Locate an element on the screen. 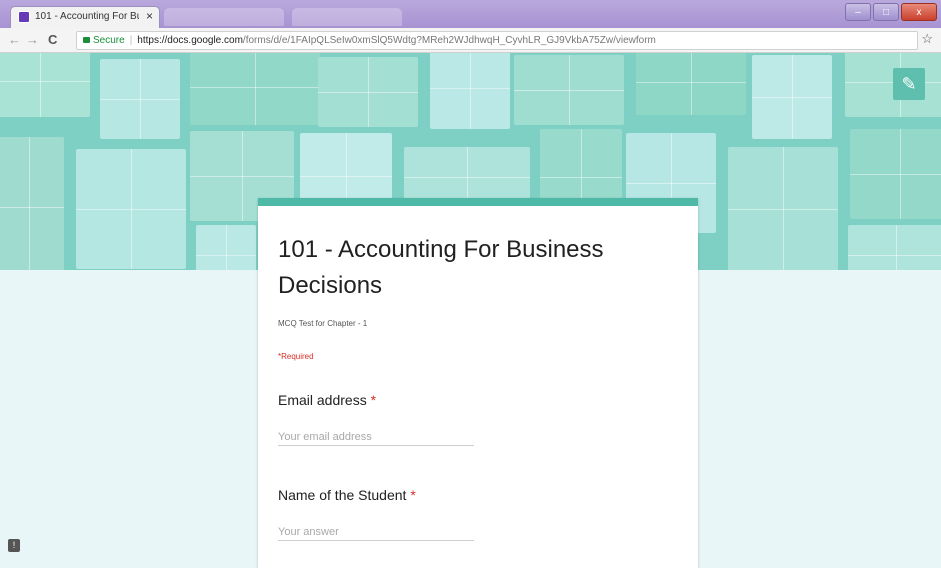  browser-tab-active: 101 - Accounting For Bu × is located at coordinates (85, 17).